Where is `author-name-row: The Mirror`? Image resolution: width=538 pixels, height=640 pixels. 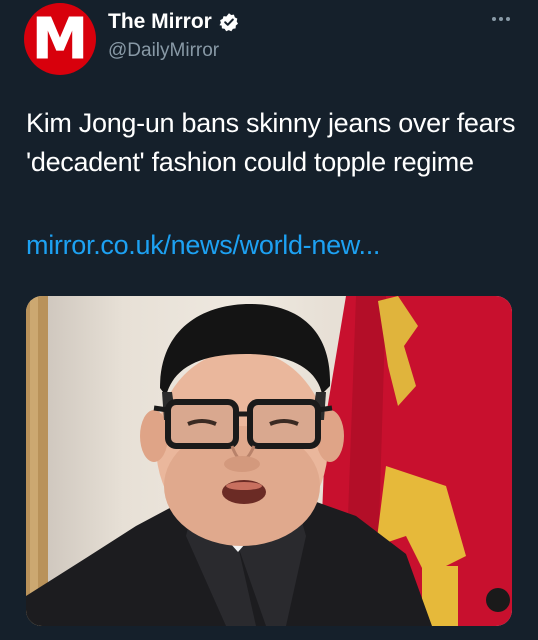 author-name-row: The Mirror is located at coordinates (173, 22).